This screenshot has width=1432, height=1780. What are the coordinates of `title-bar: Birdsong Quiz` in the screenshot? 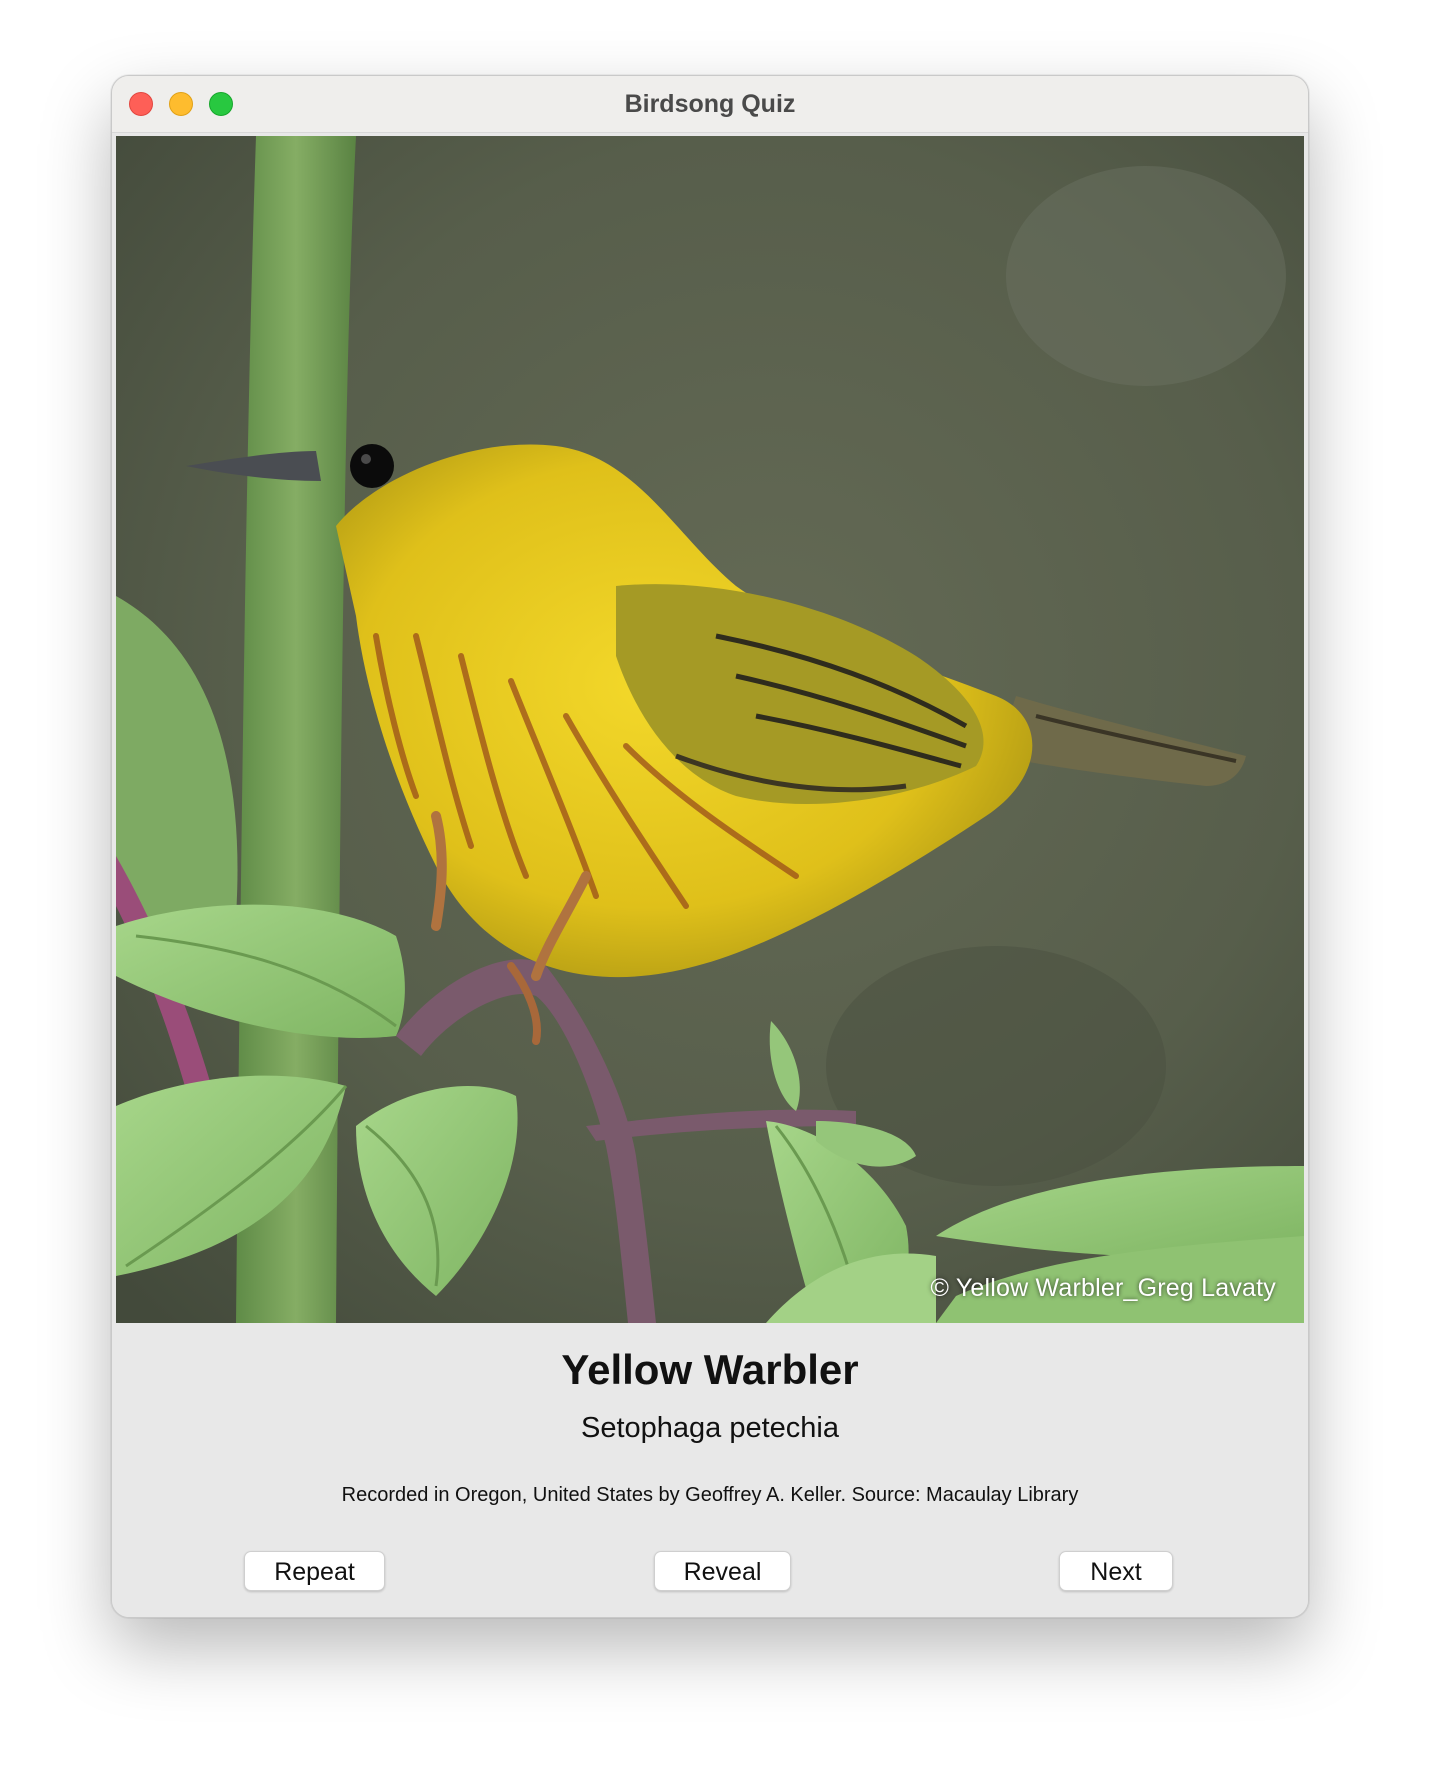 It's located at (710, 104).